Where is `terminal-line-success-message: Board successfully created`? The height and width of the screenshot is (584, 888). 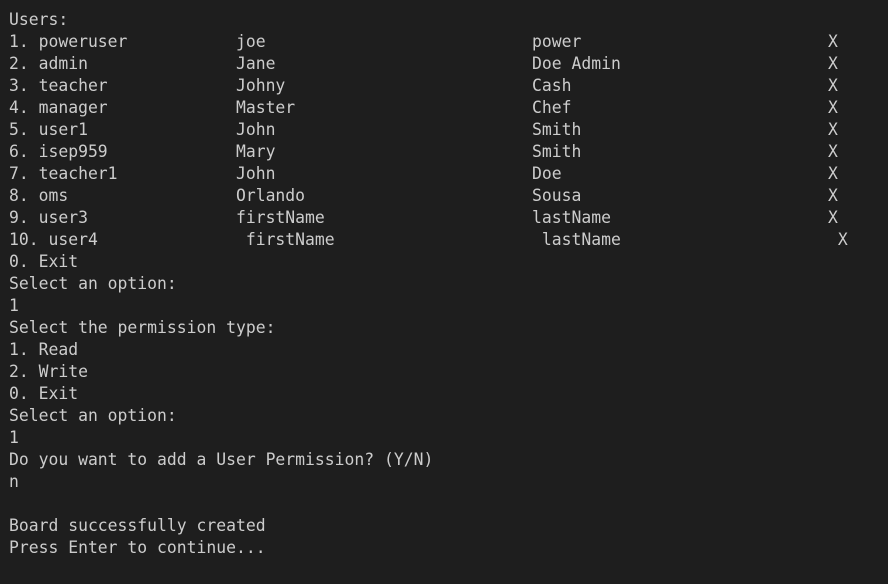
terminal-line-success-message: Board successfully created is located at coordinates (137, 525).